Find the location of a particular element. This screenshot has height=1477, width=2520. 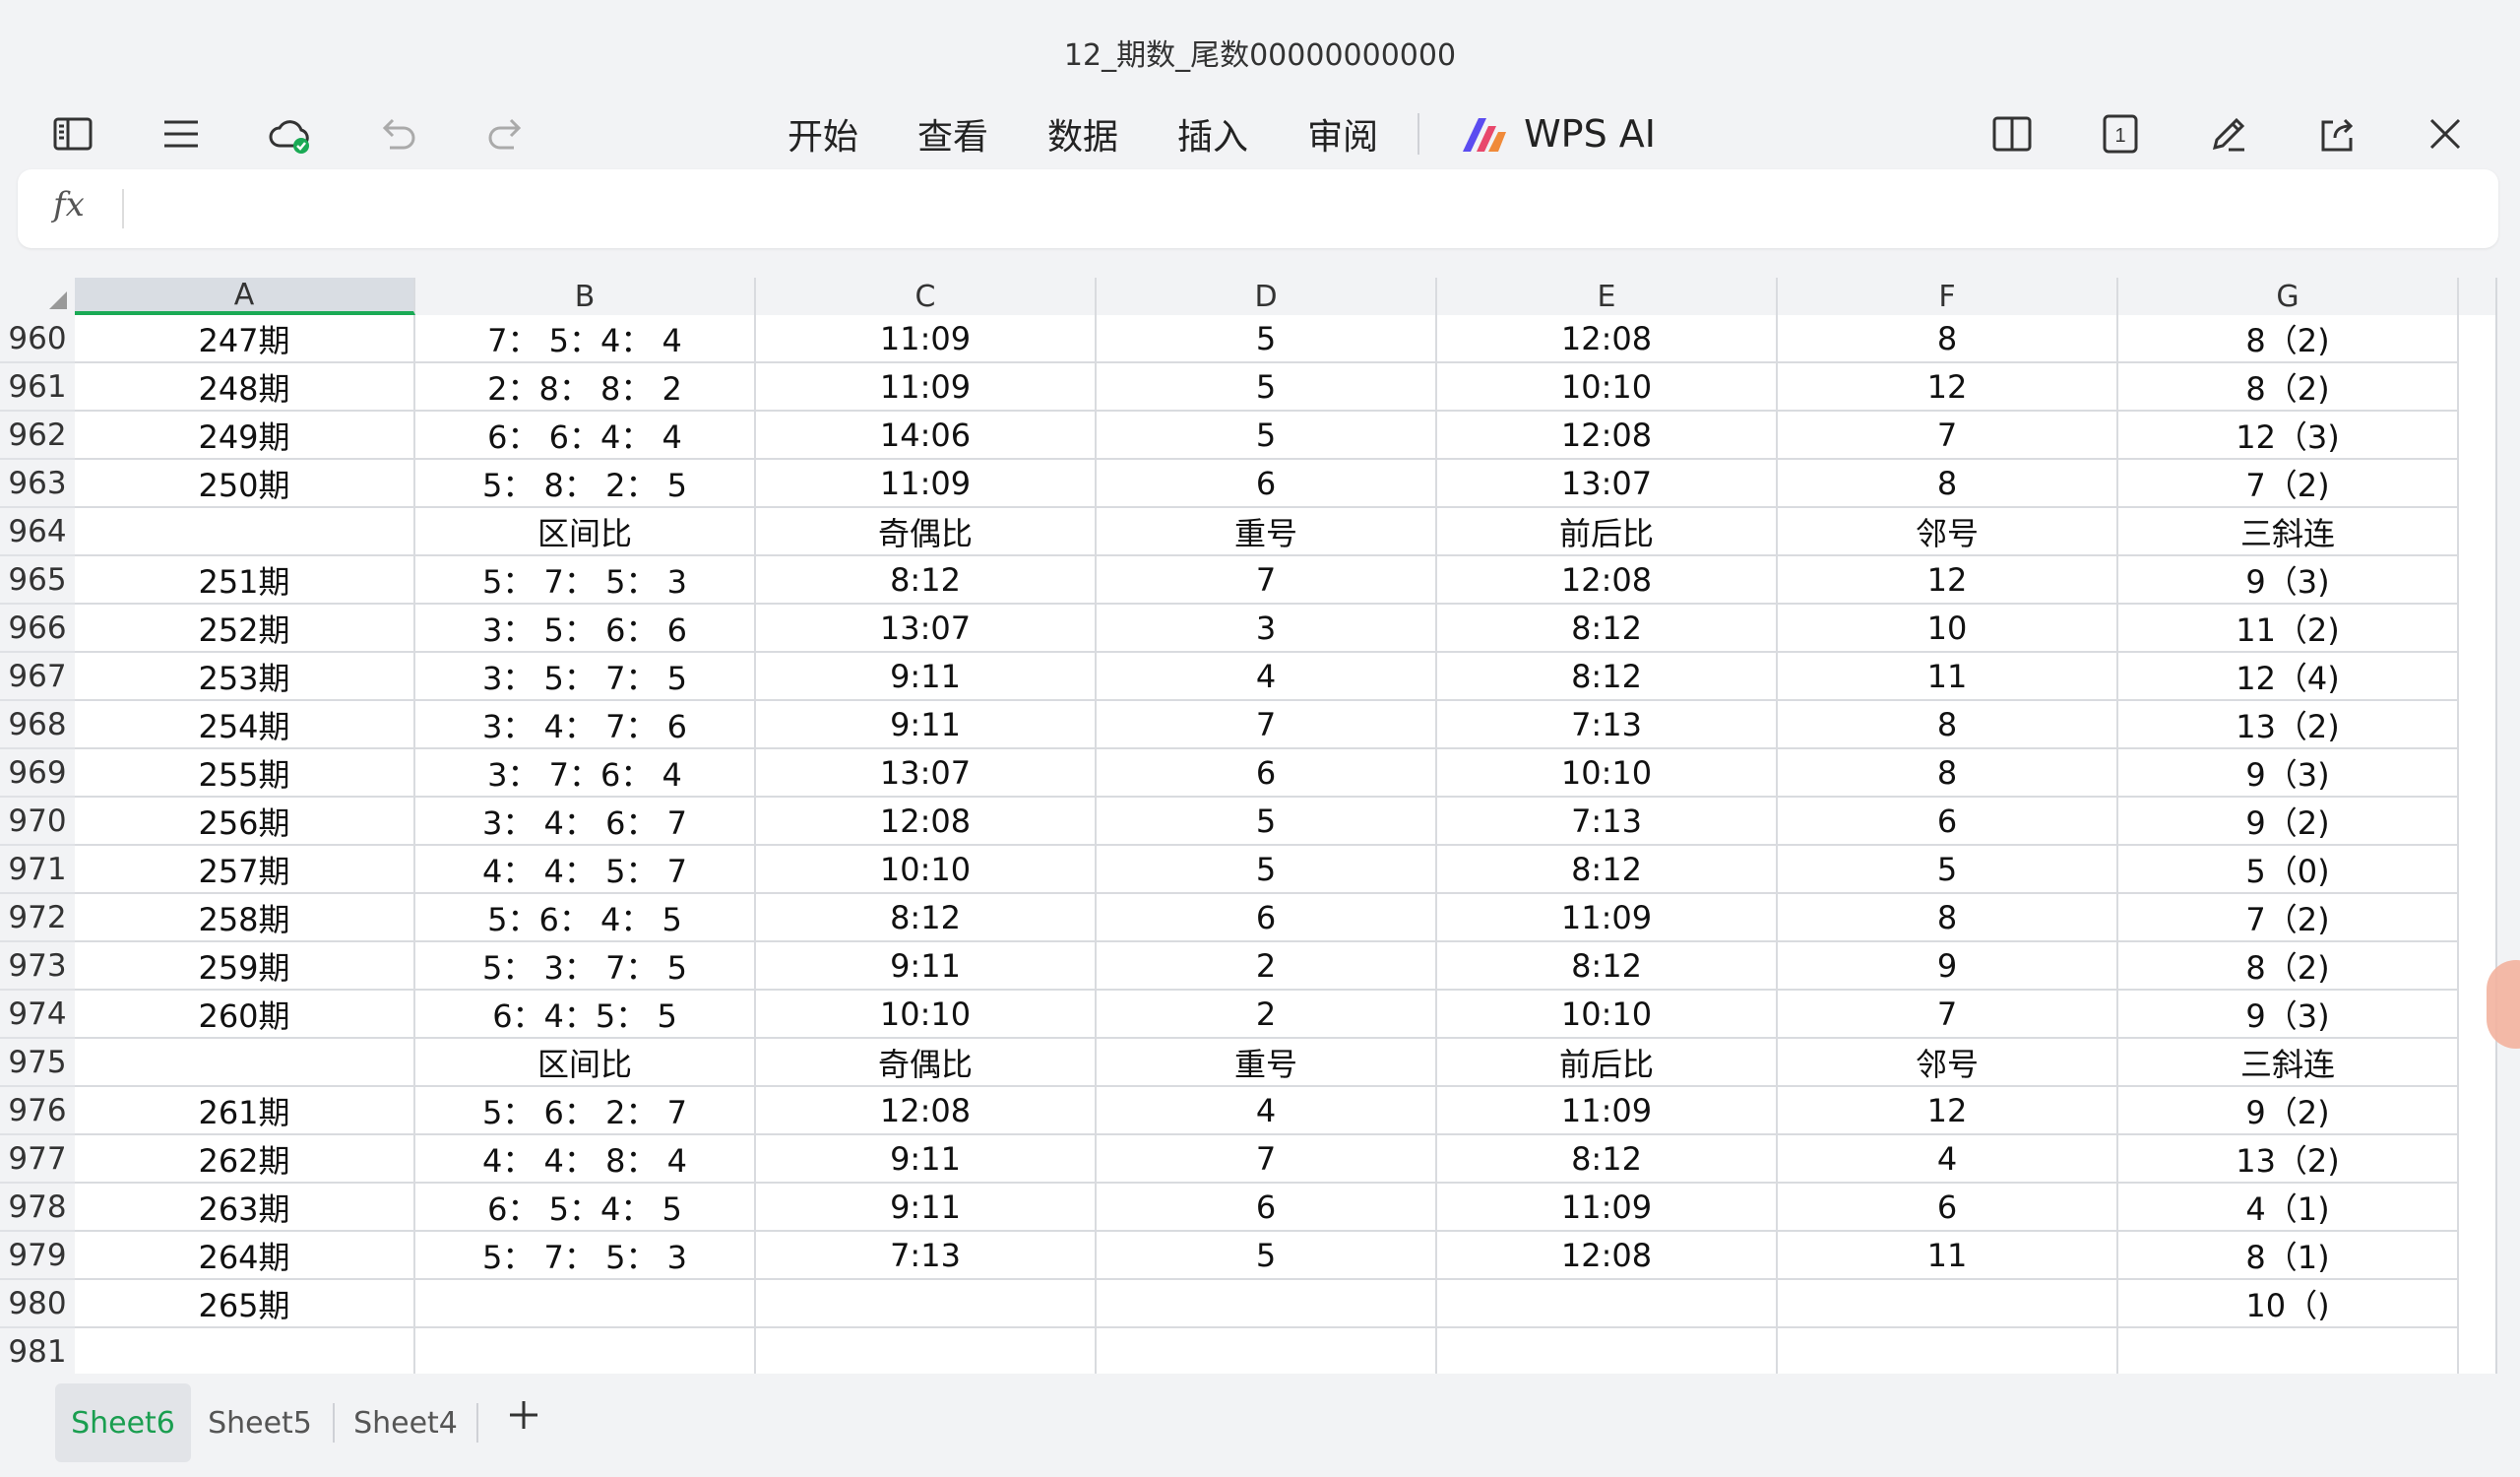

formula-input is located at coordinates (1313, 209).